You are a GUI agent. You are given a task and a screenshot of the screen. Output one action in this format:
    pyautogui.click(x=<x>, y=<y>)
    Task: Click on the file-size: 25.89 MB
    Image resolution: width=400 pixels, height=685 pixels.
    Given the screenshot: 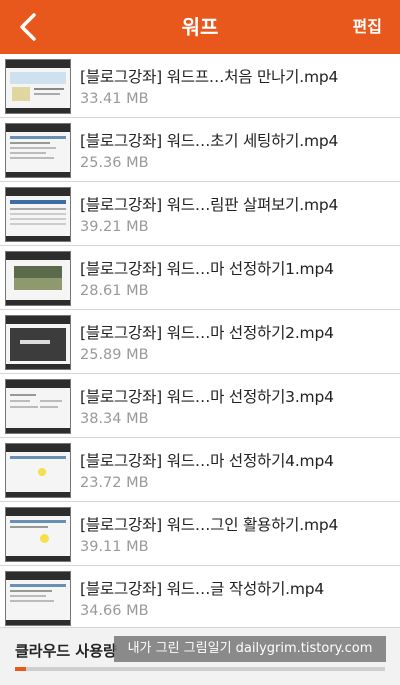 What is the action you would take?
    pyautogui.click(x=114, y=355)
    